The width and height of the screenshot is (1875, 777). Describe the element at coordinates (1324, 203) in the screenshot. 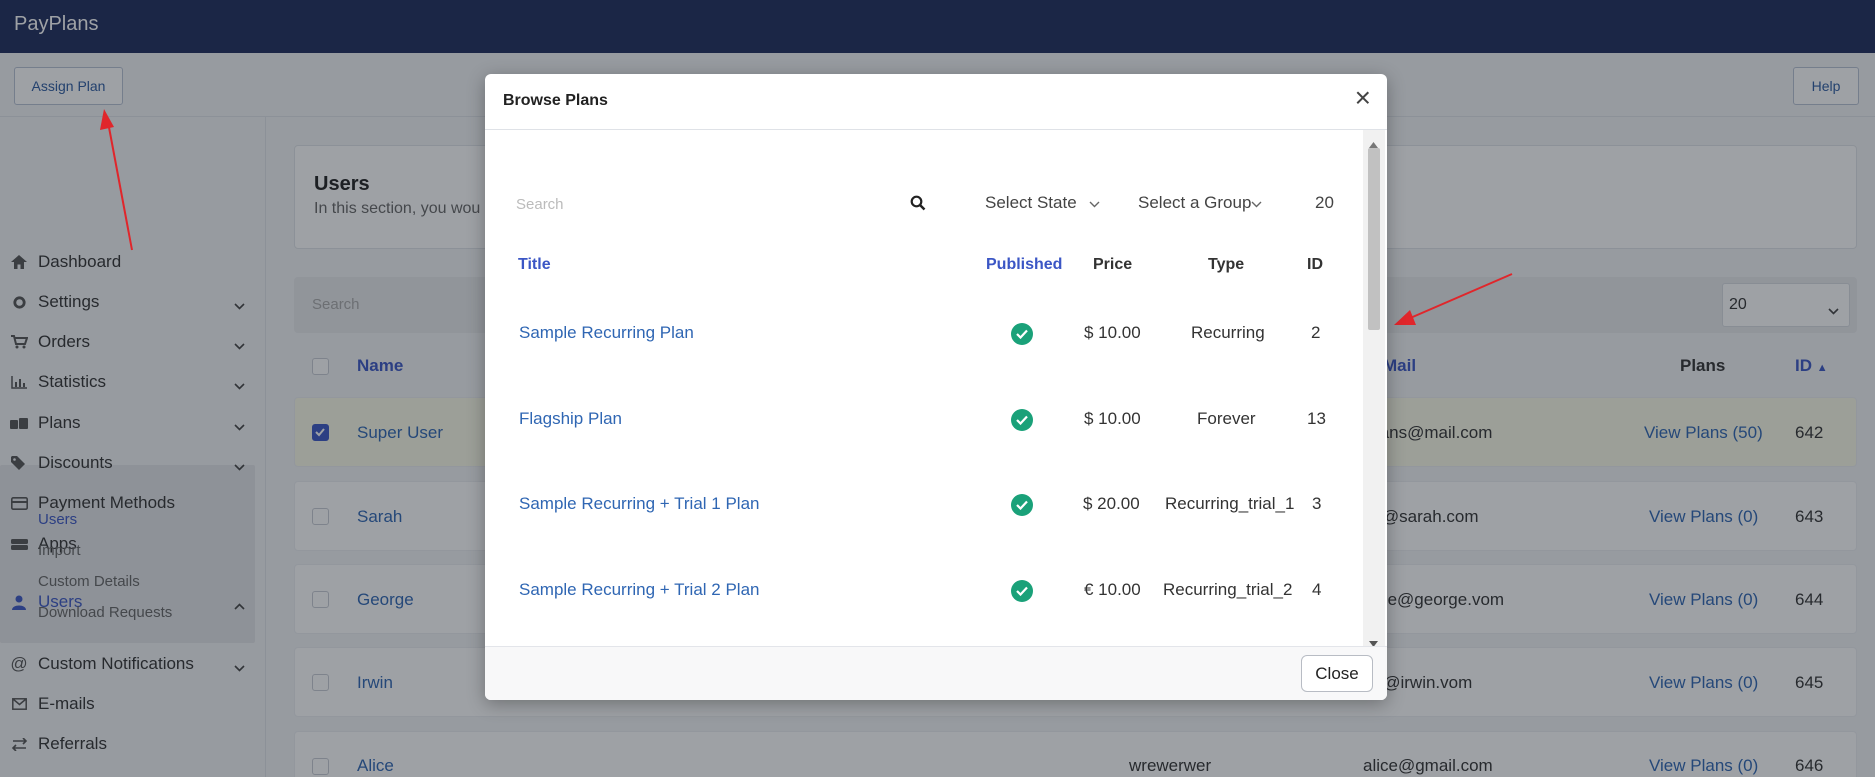

I see `limit-select: 20` at that location.